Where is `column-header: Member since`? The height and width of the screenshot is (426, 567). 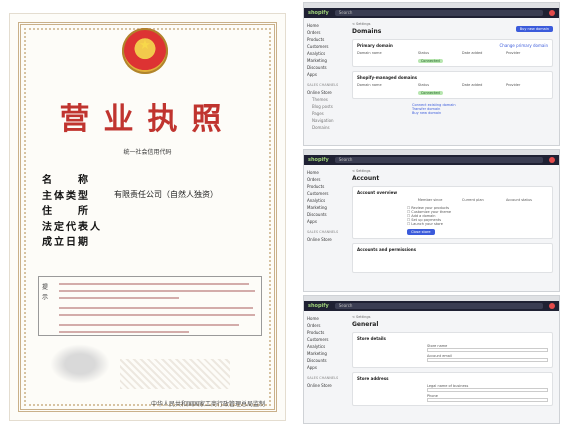
column-header: Member since is located at coordinates (430, 200).